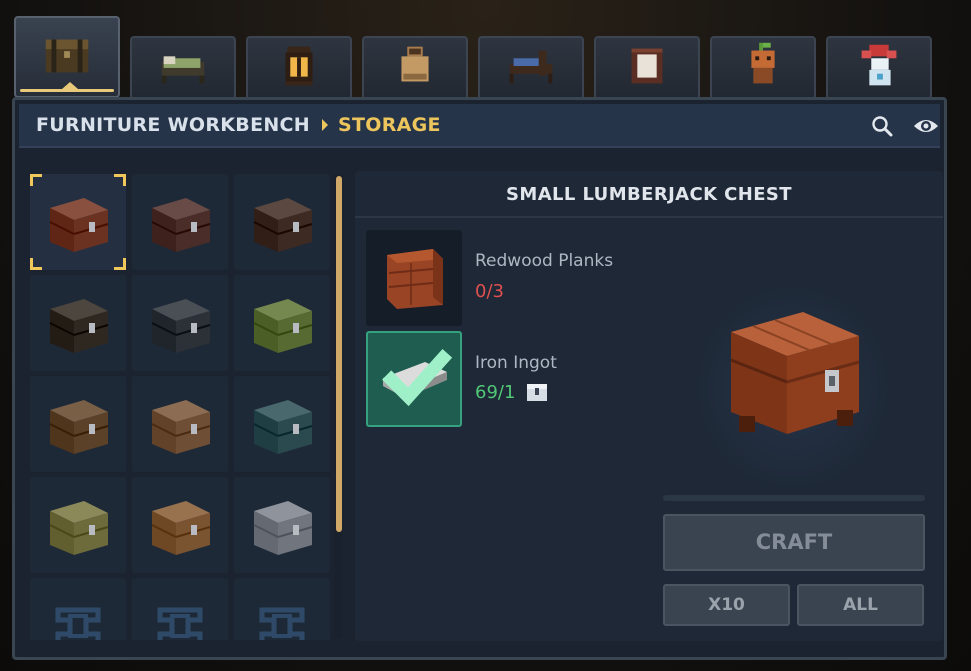 This screenshot has width=971, height=671. Describe the element at coordinates (489, 291) in the screenshot. I see `ingredient-count-1: 0/3` at that location.